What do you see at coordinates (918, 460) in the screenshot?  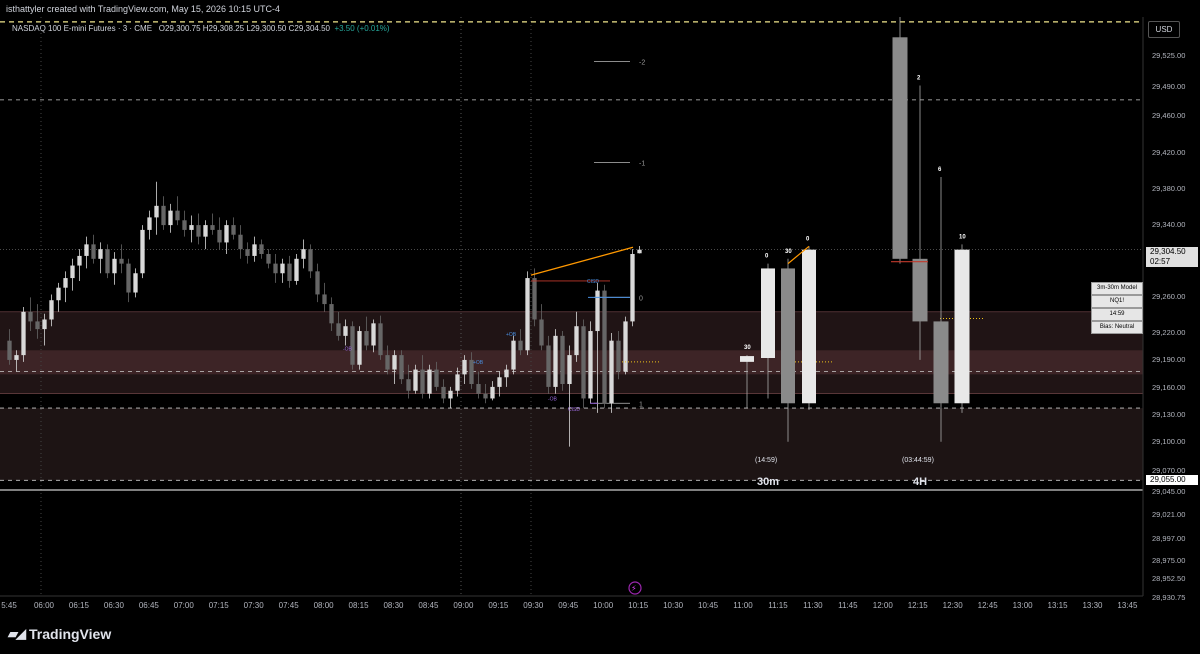 I see `countdown-4h: (03:44:59)` at bounding box center [918, 460].